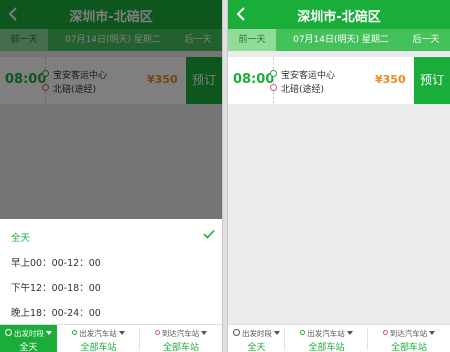 This screenshot has width=450, height=352. What do you see at coordinates (56, 287) in the screenshot?
I see `time-option-afternoon: 下午12：00-18：00` at bounding box center [56, 287].